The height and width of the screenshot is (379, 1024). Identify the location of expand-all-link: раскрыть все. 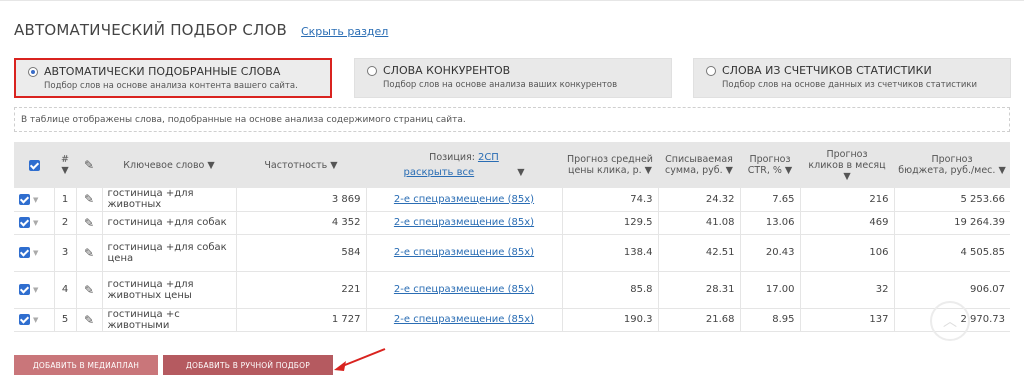
(438, 172).